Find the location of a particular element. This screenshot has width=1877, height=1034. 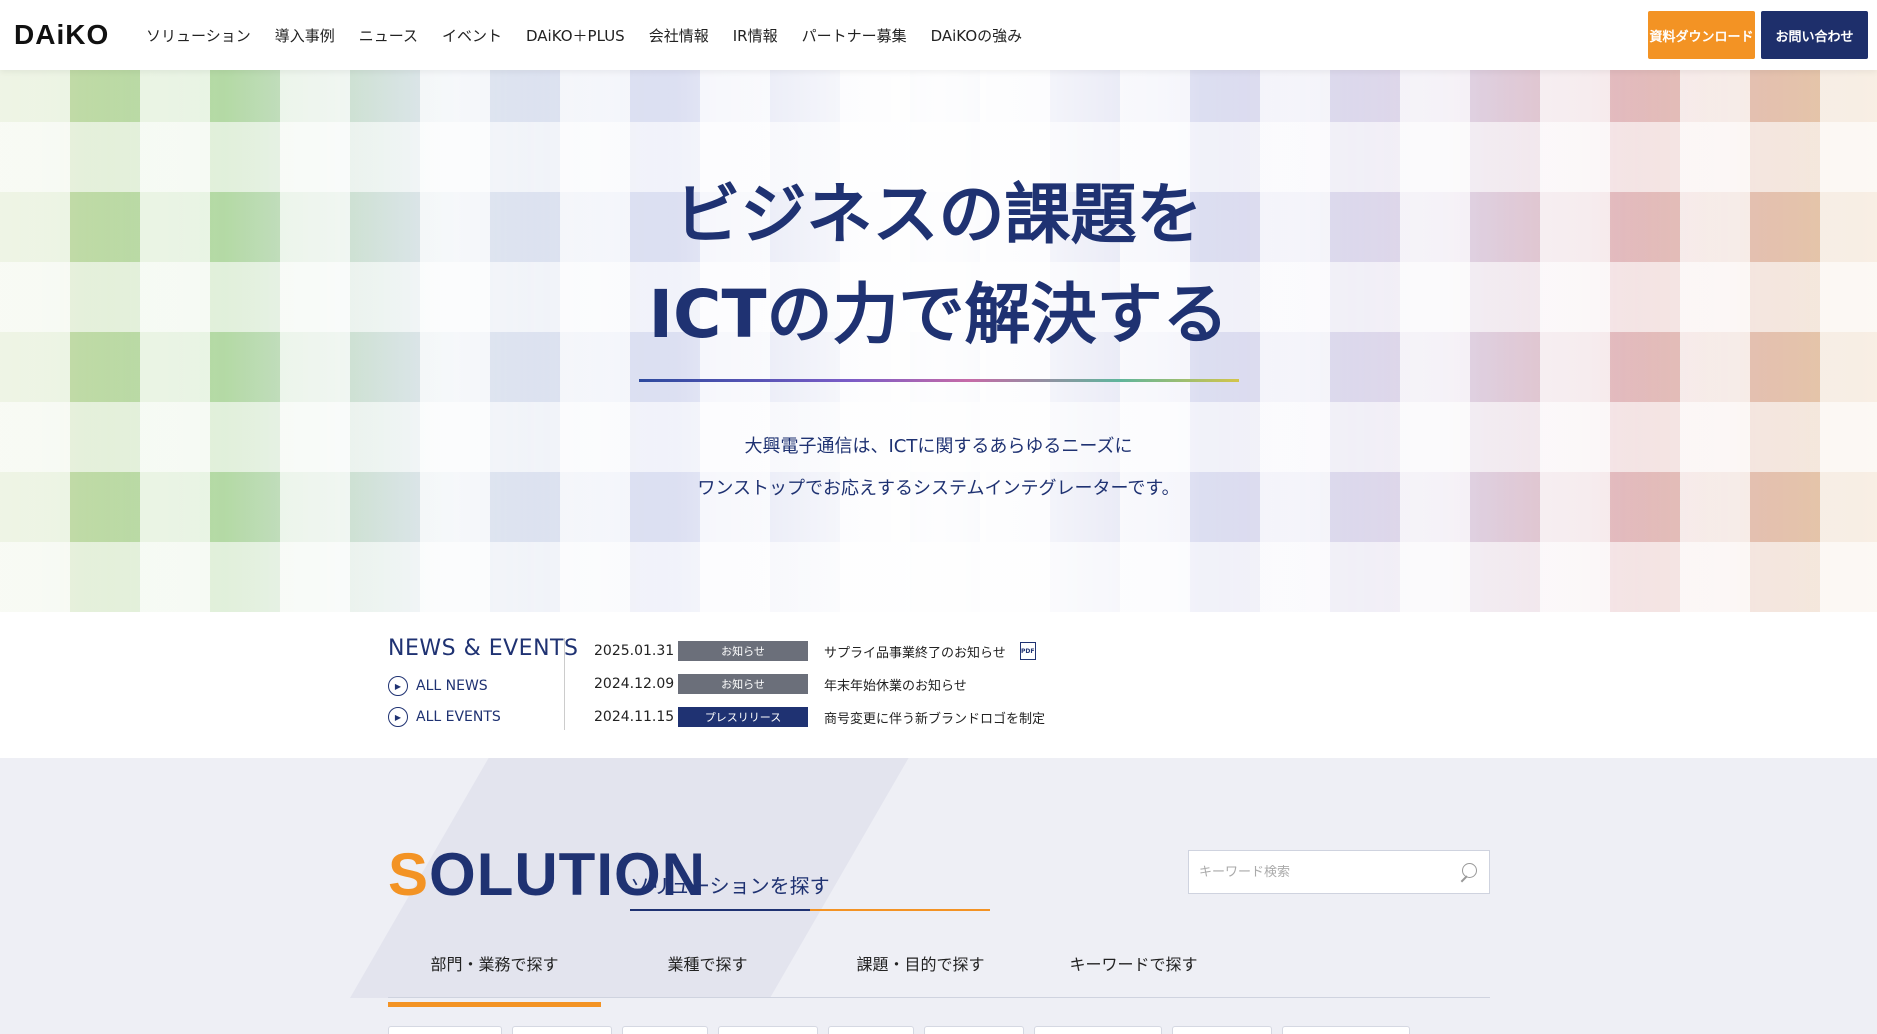

hero-subtitle-line2: ワンストップでお応えするシステムインテグレーターです。 is located at coordinates (938, 488).